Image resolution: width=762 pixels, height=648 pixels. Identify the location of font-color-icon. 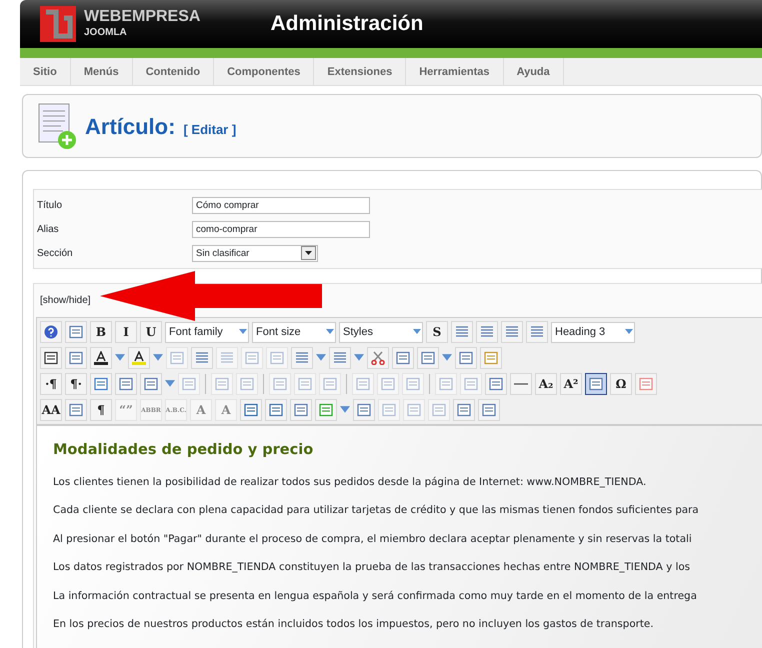
(101, 358).